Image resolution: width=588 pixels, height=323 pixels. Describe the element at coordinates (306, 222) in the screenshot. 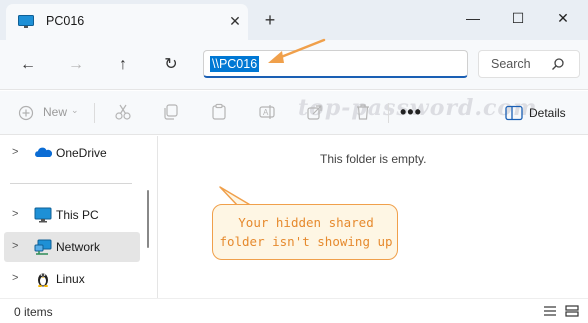

I see `callout-line-1: Your hidden shared` at that location.